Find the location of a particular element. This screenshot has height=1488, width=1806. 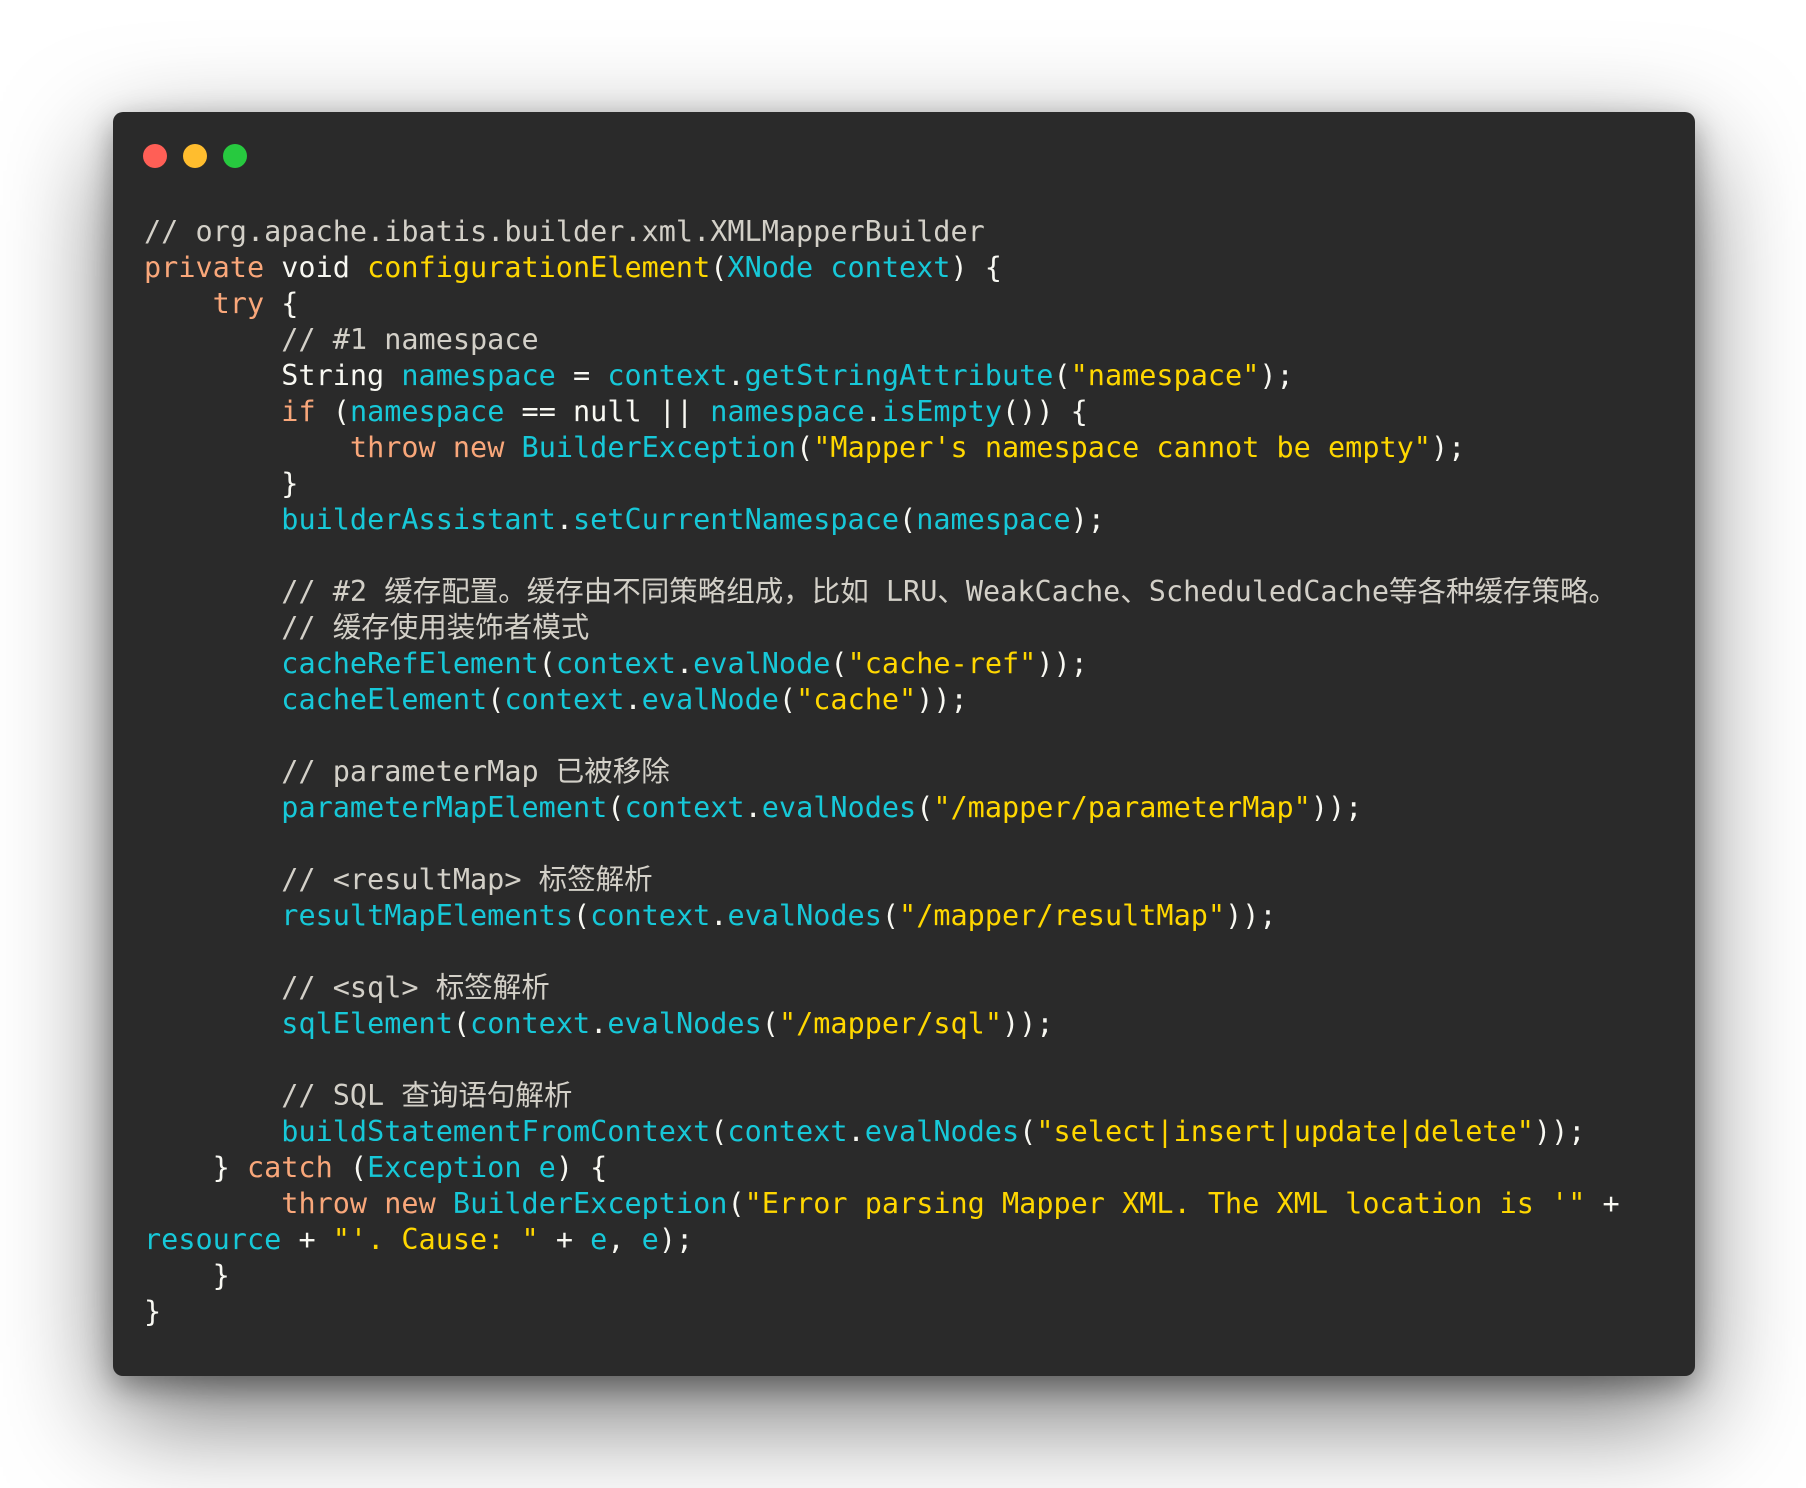

code-line: // parameterMap 已被移除 is located at coordinates (909, 772).